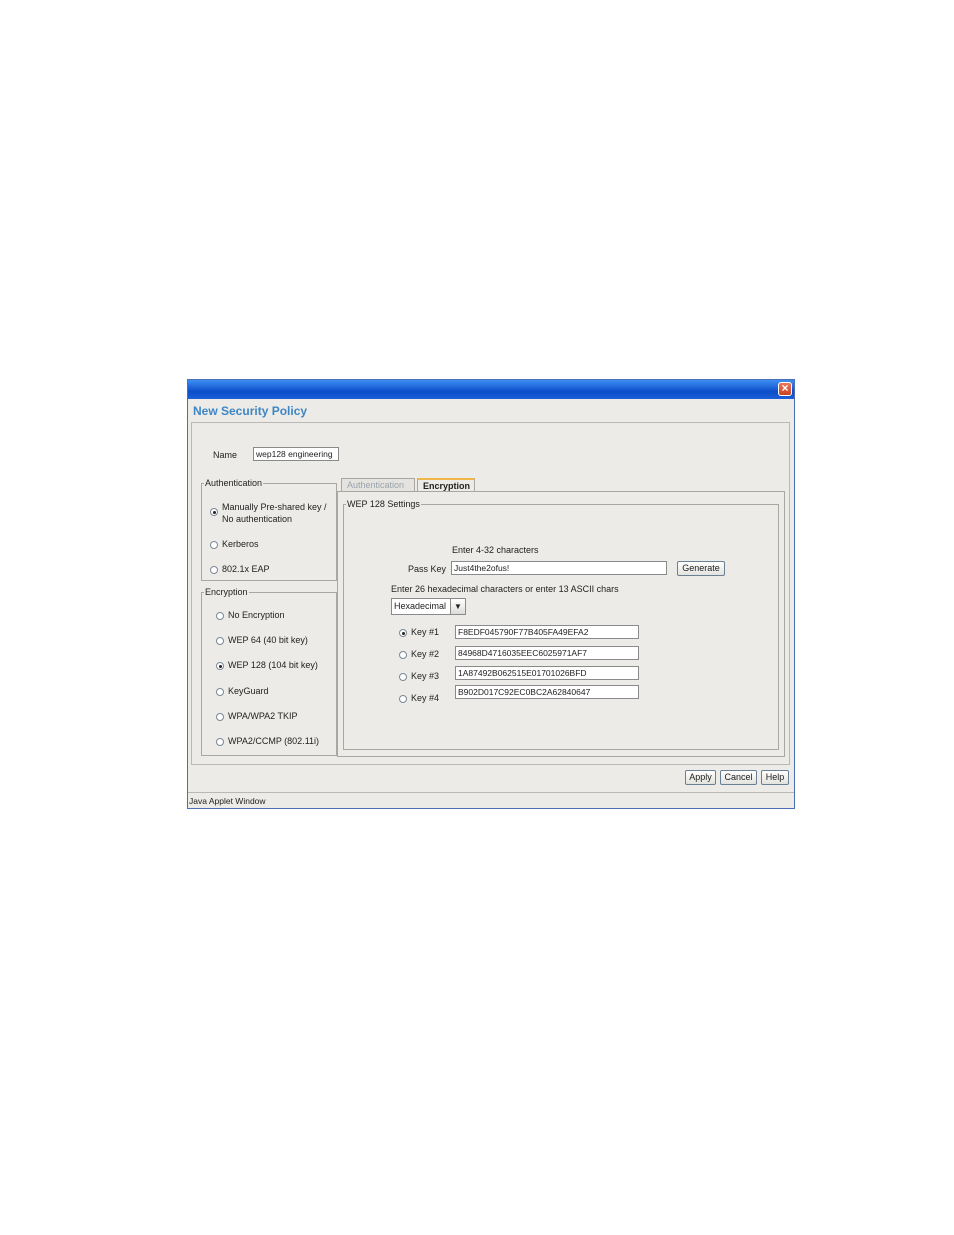  What do you see at coordinates (738, 777) in the screenshot?
I see `cancel-button: Cancel` at bounding box center [738, 777].